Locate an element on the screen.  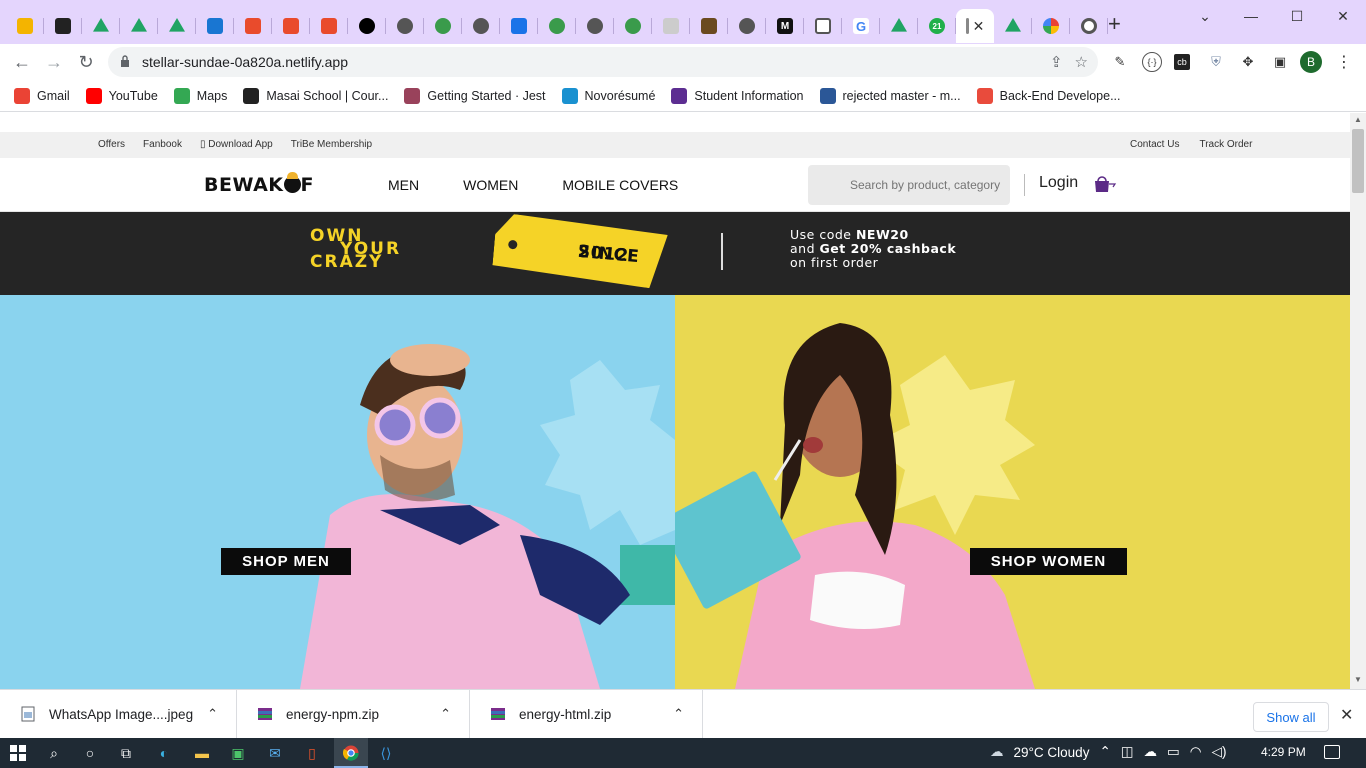
chrome-icon is located at coordinates (351, 753).